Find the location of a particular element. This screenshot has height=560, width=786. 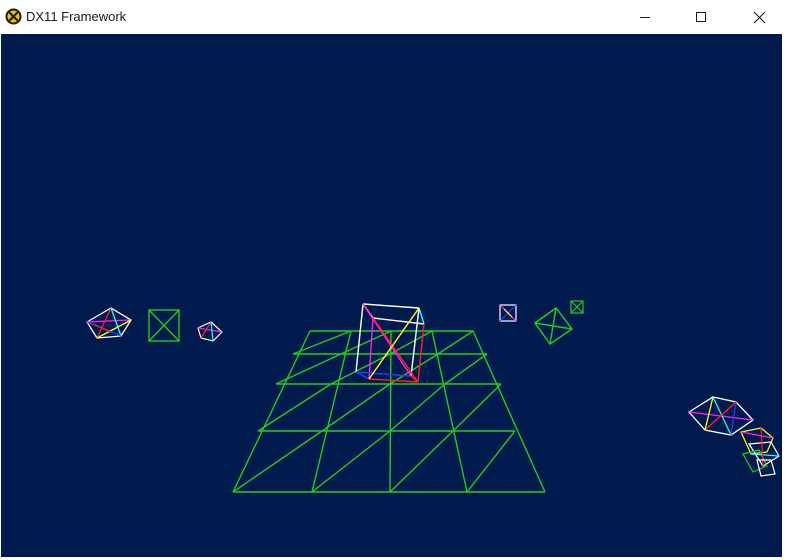

wireframe-grid is located at coordinates (389, 411).